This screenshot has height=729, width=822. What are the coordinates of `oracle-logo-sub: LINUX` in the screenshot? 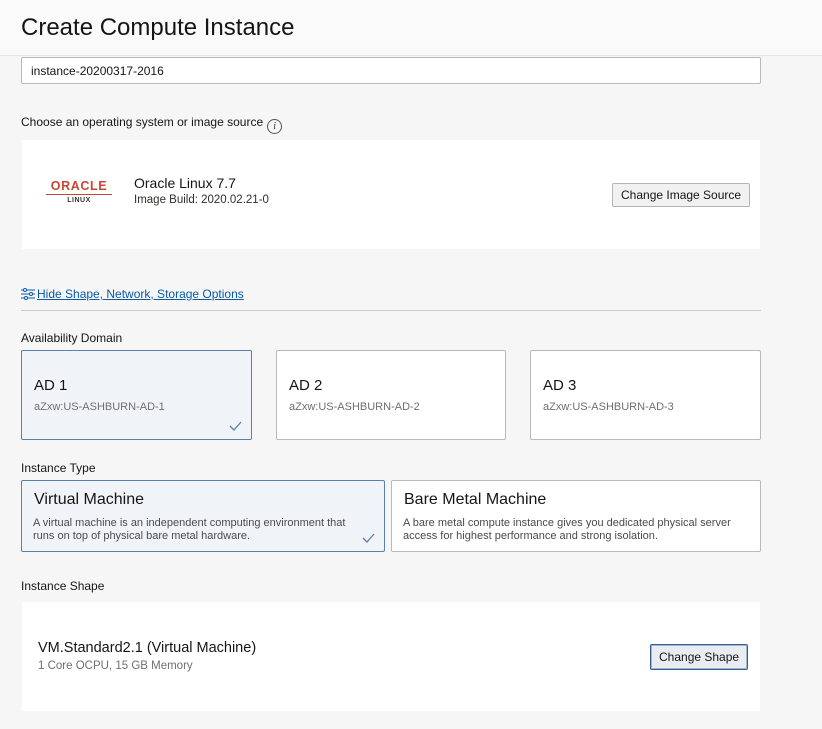 It's located at (79, 200).